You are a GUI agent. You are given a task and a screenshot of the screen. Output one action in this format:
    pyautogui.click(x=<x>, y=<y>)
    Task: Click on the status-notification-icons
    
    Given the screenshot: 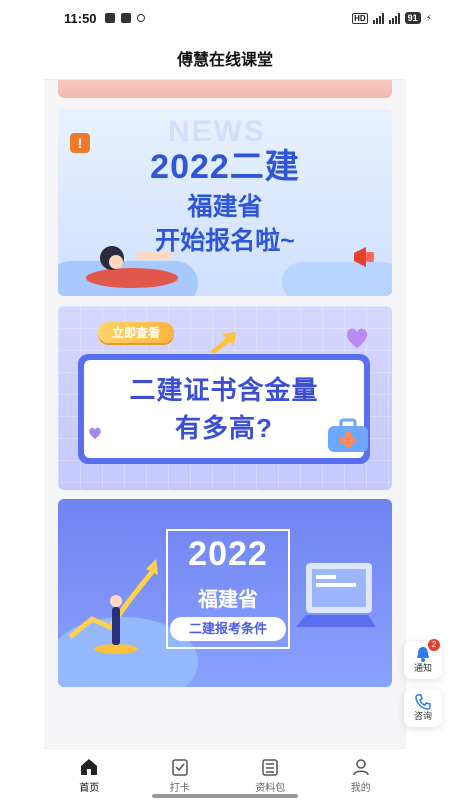 What is the action you would take?
    pyautogui.click(x=124, y=18)
    